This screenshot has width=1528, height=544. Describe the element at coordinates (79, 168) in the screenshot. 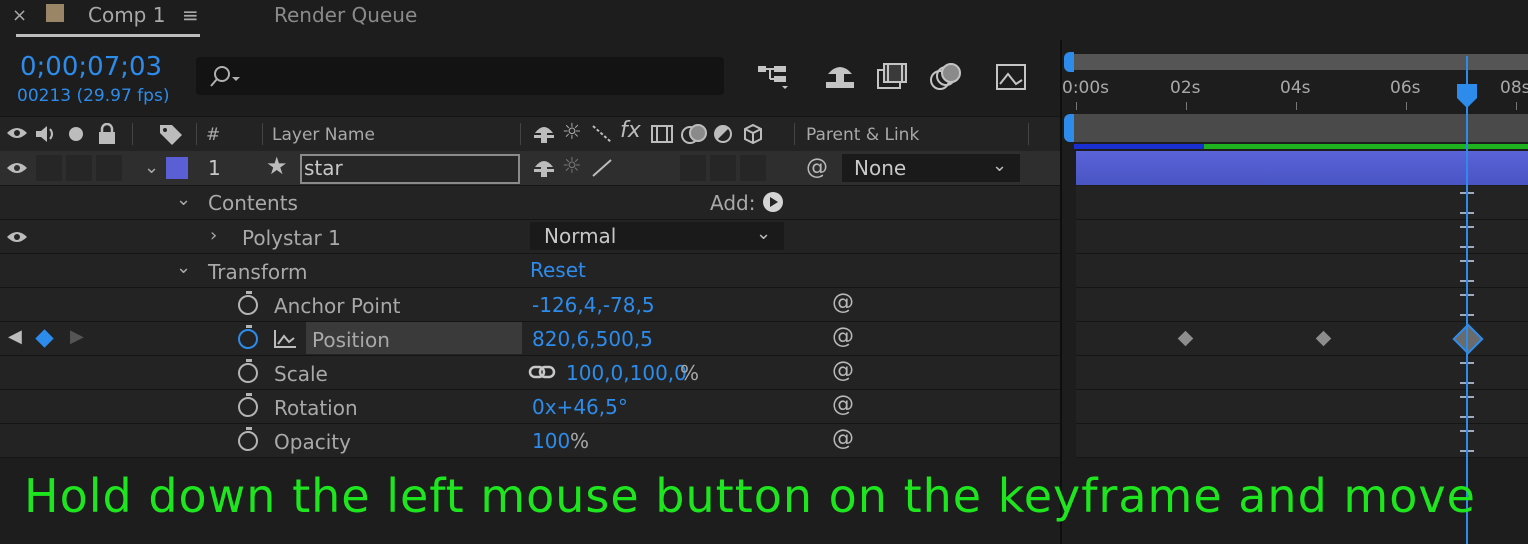

I see `solo-switch` at that location.